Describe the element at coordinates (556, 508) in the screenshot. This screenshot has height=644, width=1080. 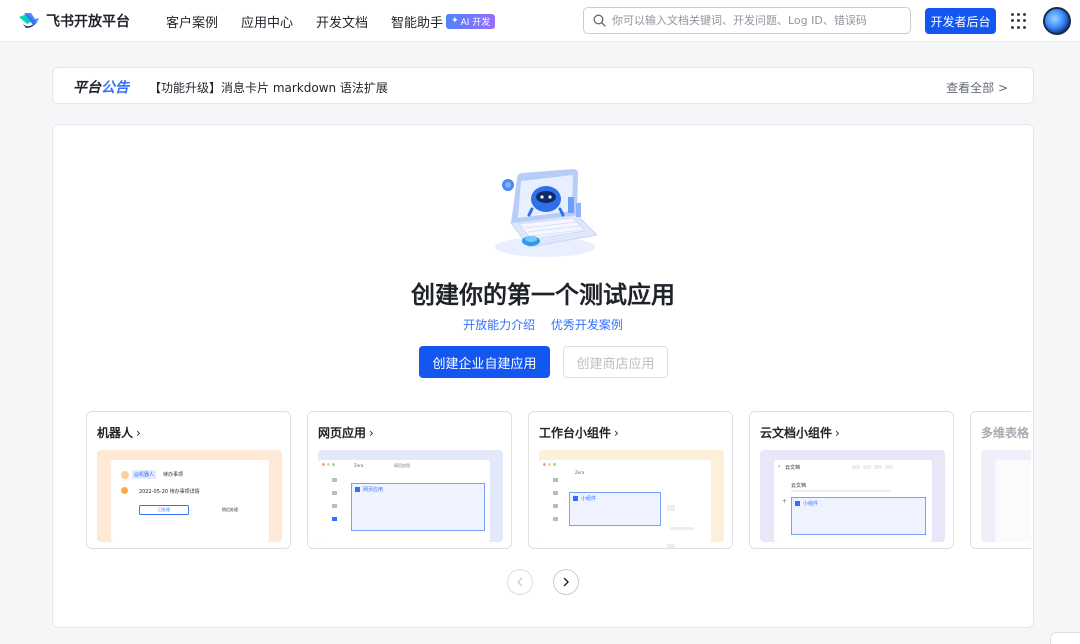
I see `widget-sidebar` at that location.